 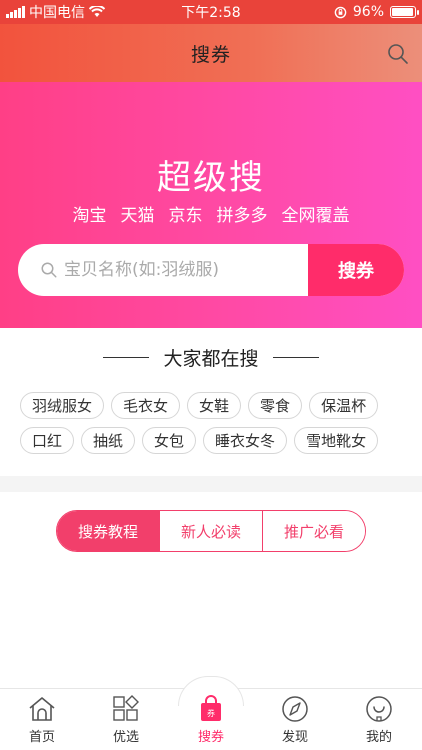 I want to click on tabbar-label: 搜券, so click(x=210, y=737).